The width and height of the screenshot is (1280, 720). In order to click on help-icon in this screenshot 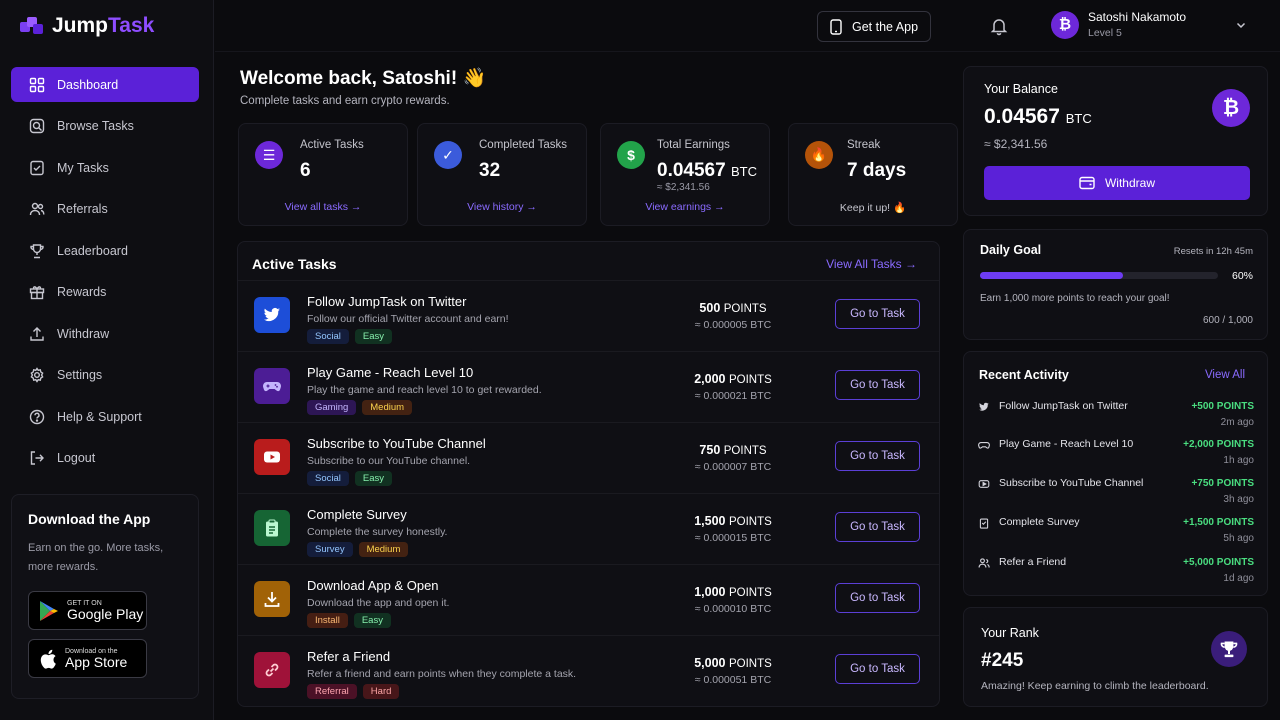, I will do `click(37, 417)`.